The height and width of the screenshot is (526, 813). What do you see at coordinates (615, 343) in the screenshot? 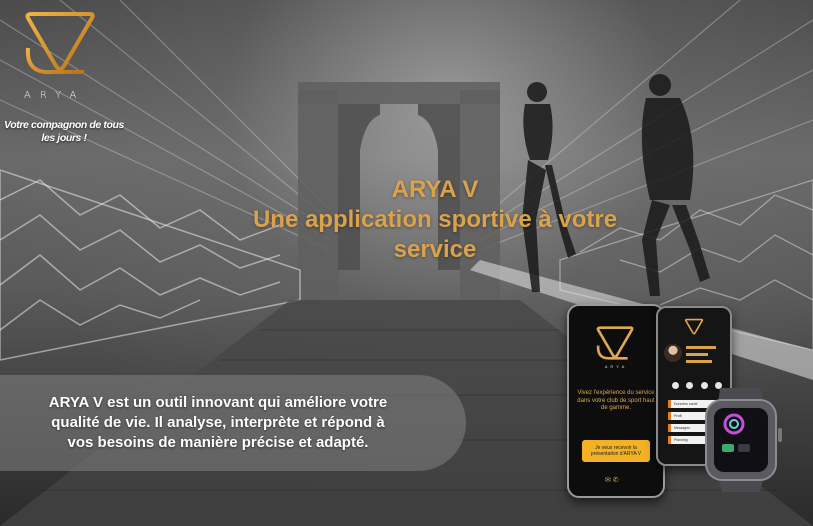
I see `phone-logo-icon` at bounding box center [615, 343].